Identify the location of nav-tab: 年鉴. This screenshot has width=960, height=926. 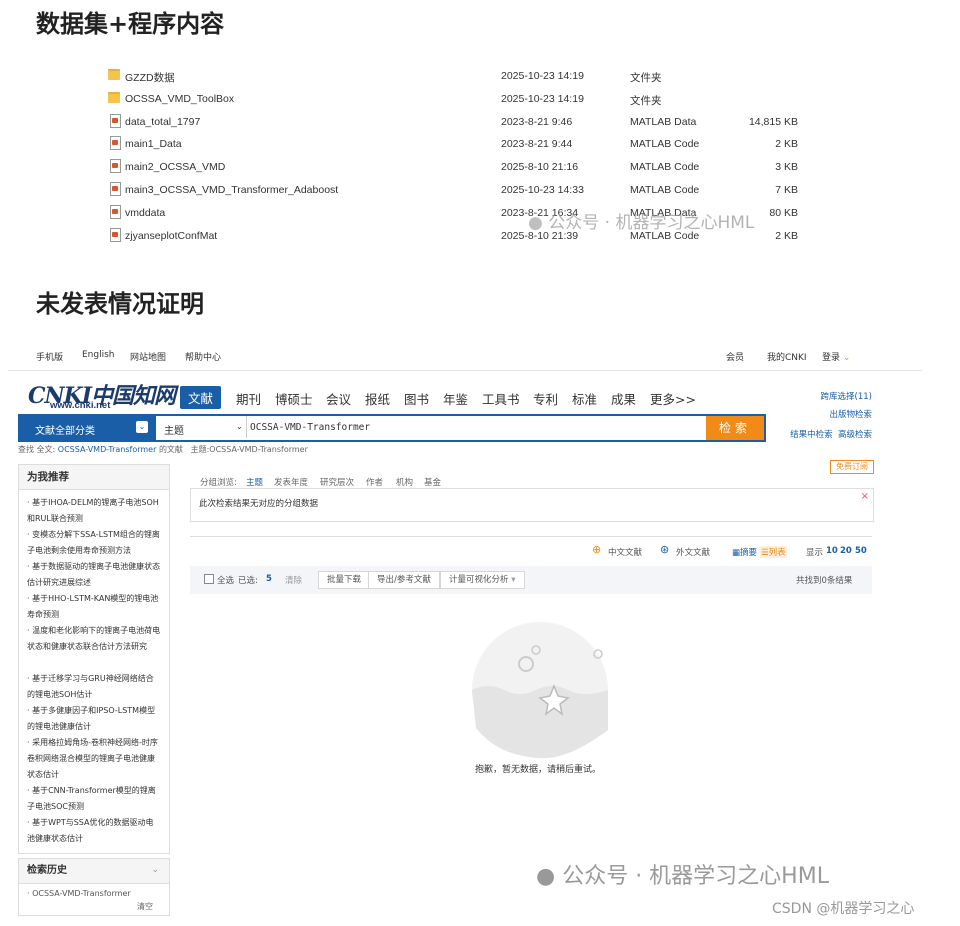
(455, 398).